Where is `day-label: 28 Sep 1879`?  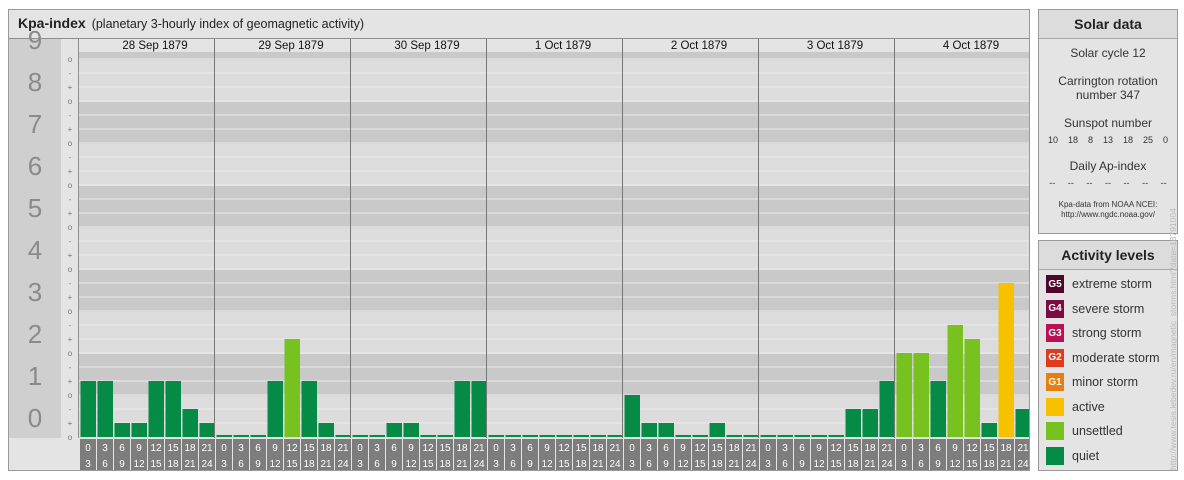 day-label: 28 Sep 1879 is located at coordinates (154, 46).